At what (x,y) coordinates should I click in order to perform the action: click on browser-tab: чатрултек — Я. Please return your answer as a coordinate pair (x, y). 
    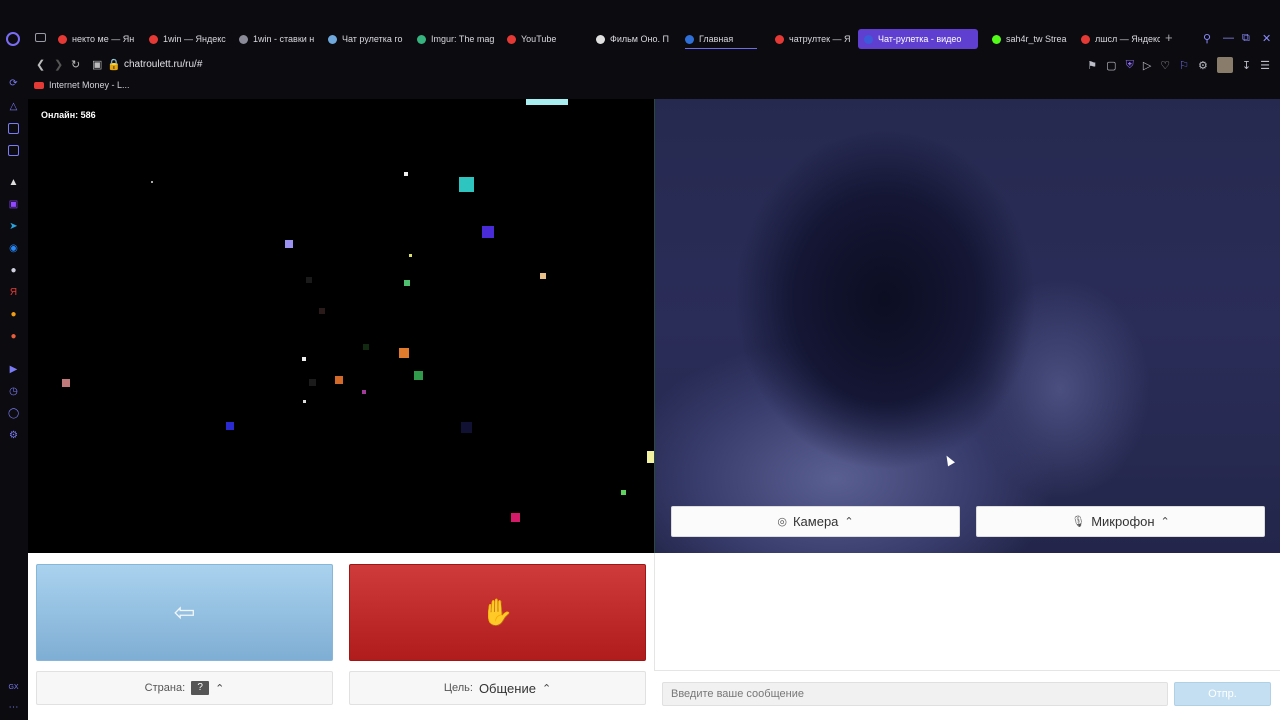
    Looking at the image, I should click on (811, 39).